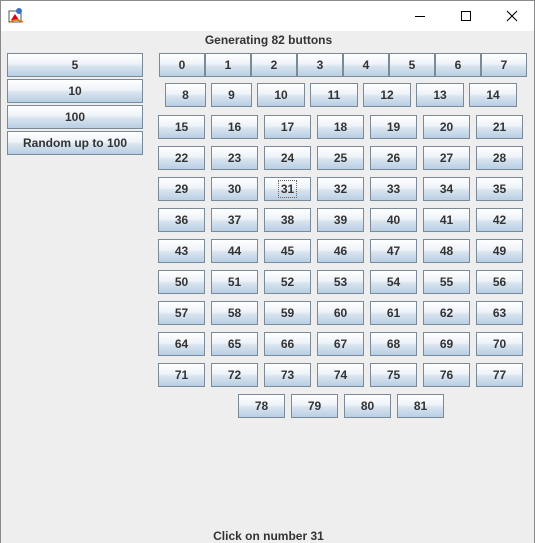  What do you see at coordinates (367, 406) in the screenshot?
I see `number-button-80: 80` at bounding box center [367, 406].